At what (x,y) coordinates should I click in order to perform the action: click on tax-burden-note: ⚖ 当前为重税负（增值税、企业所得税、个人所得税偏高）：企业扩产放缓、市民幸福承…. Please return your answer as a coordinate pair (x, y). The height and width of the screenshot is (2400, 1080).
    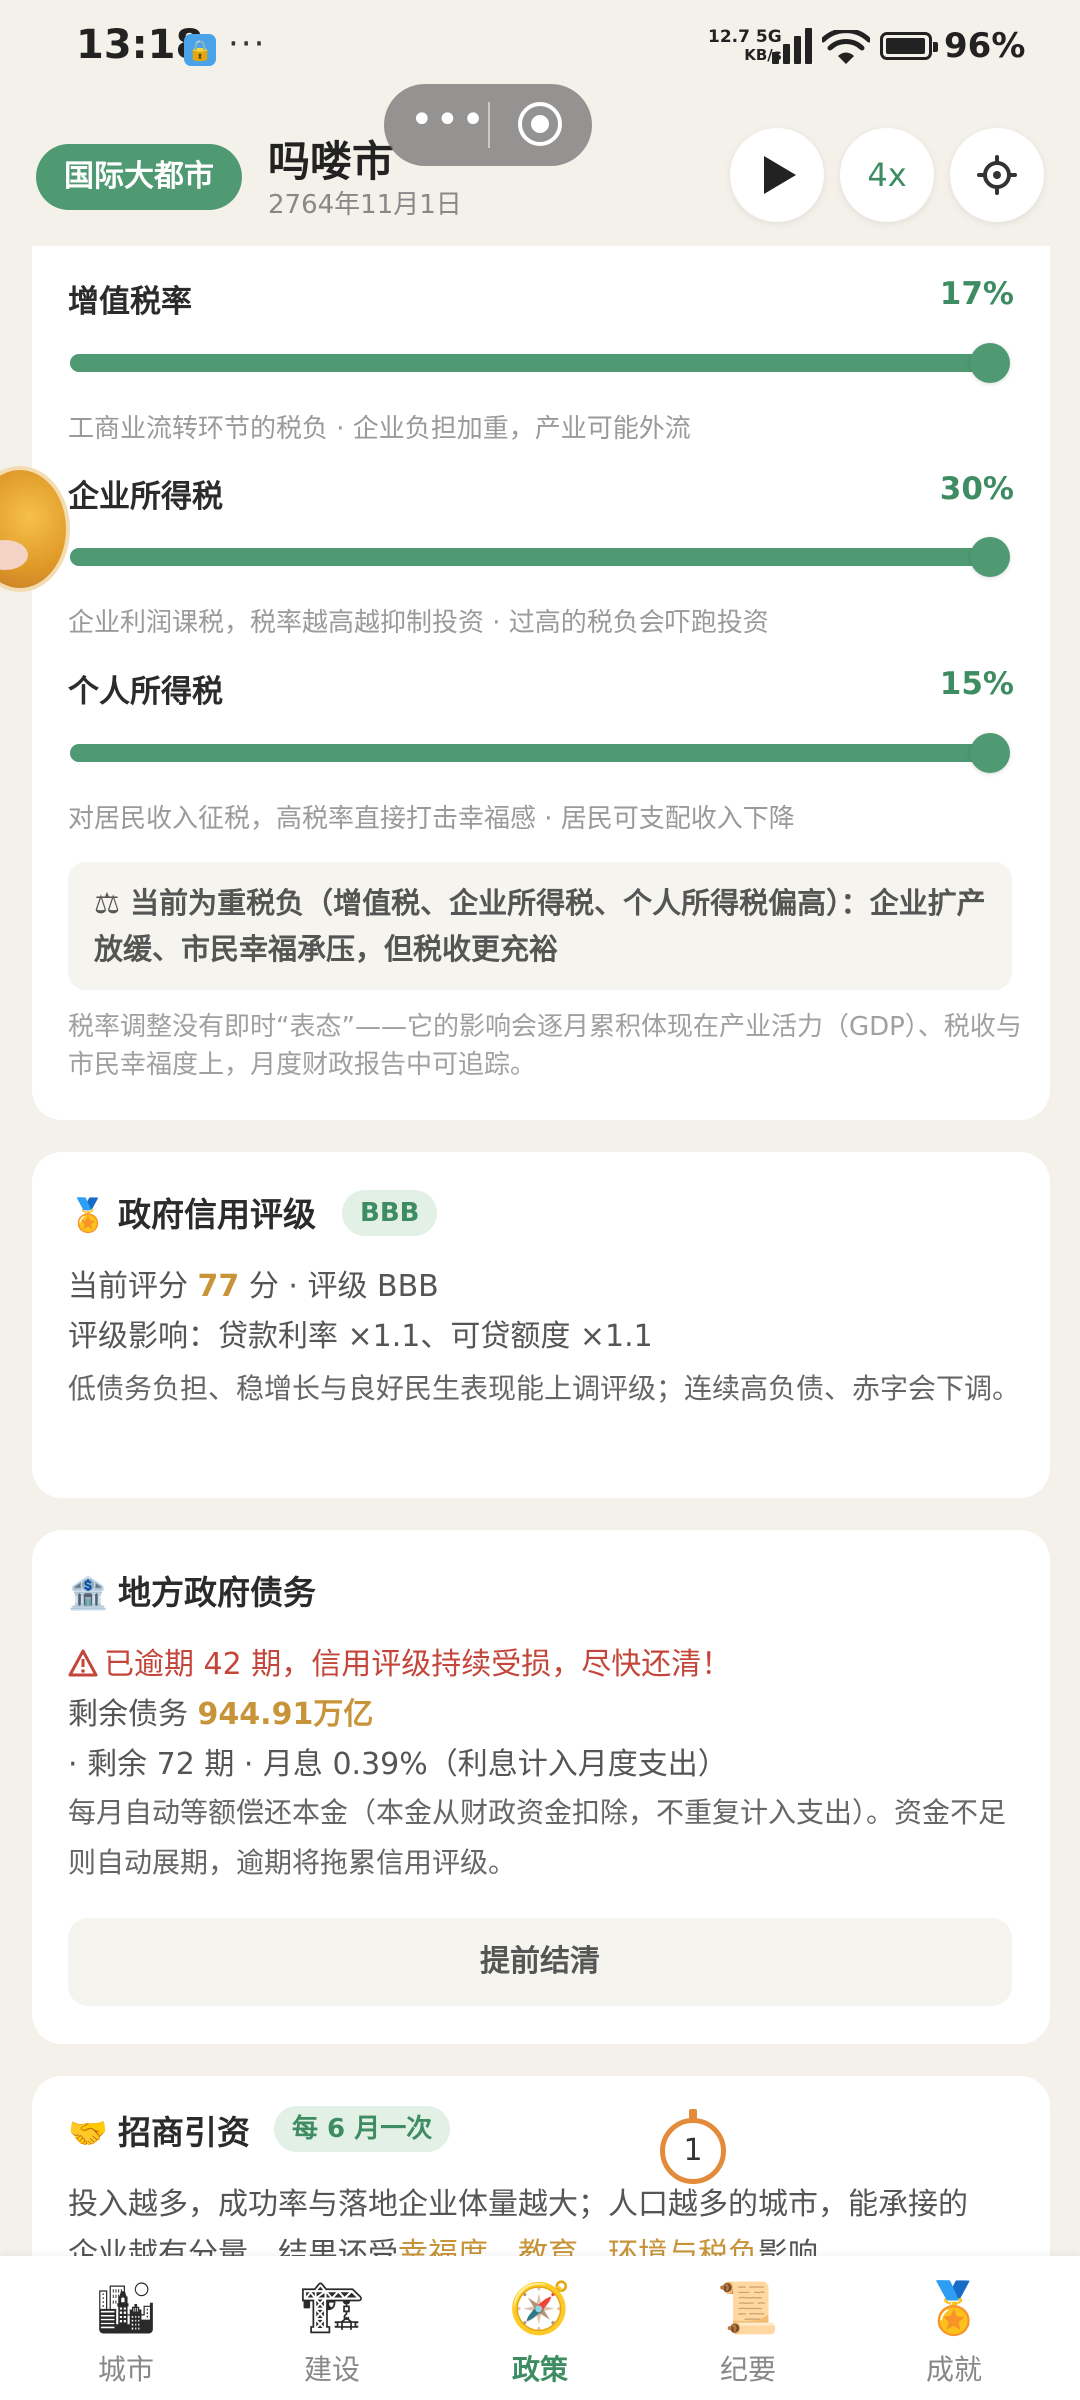
    Looking at the image, I should click on (540, 926).